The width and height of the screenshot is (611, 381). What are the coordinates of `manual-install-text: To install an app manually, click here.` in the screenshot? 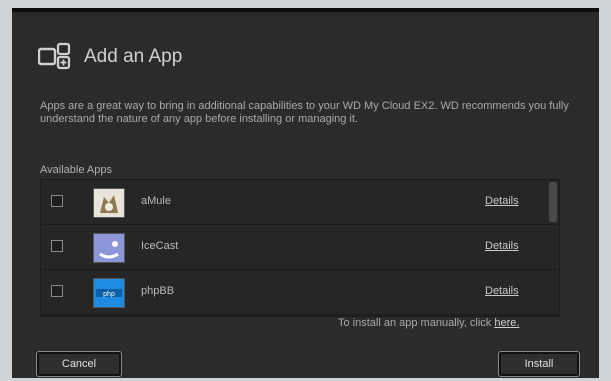 It's located at (428, 323).